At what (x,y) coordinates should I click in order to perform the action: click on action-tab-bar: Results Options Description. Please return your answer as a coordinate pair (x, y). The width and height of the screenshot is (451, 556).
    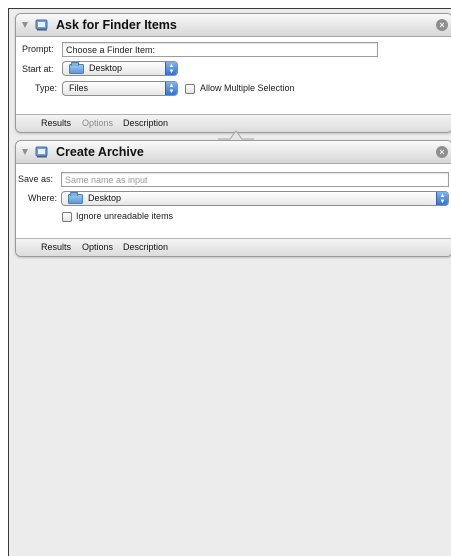
    Looking at the image, I should click on (233, 247).